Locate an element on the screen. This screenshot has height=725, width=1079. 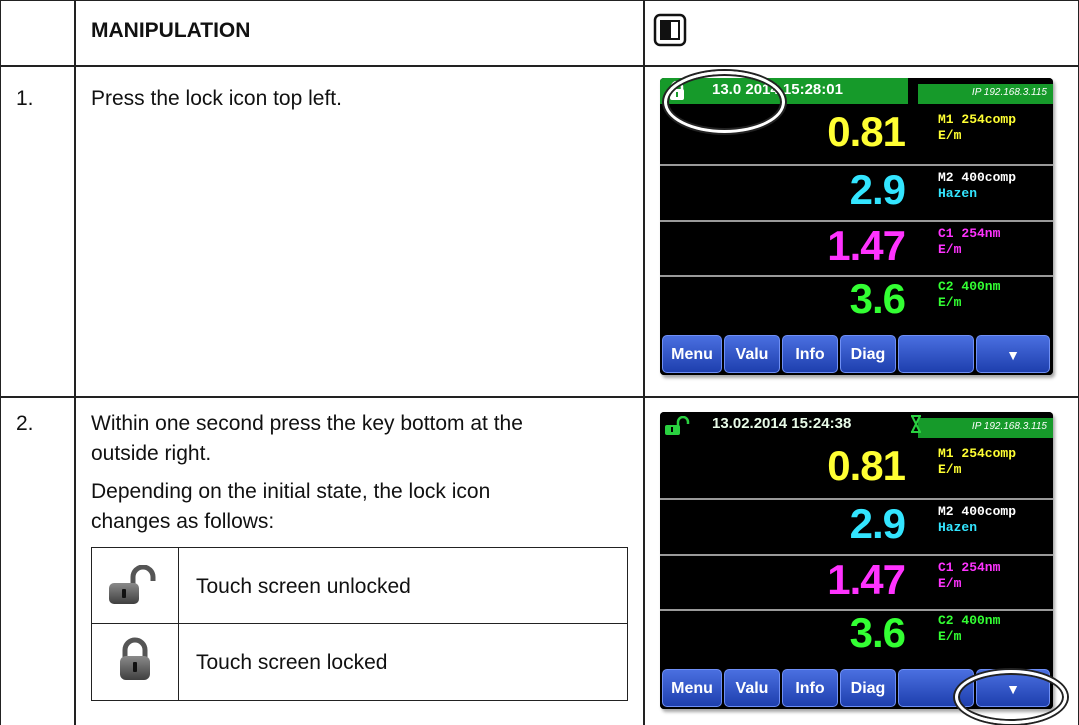
locked-lock-icon is located at coordinates (135, 658).